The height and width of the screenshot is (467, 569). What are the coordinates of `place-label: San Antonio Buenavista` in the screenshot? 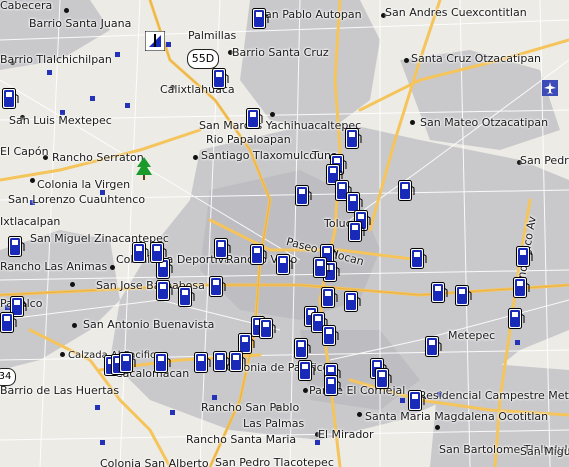 It's located at (149, 324).